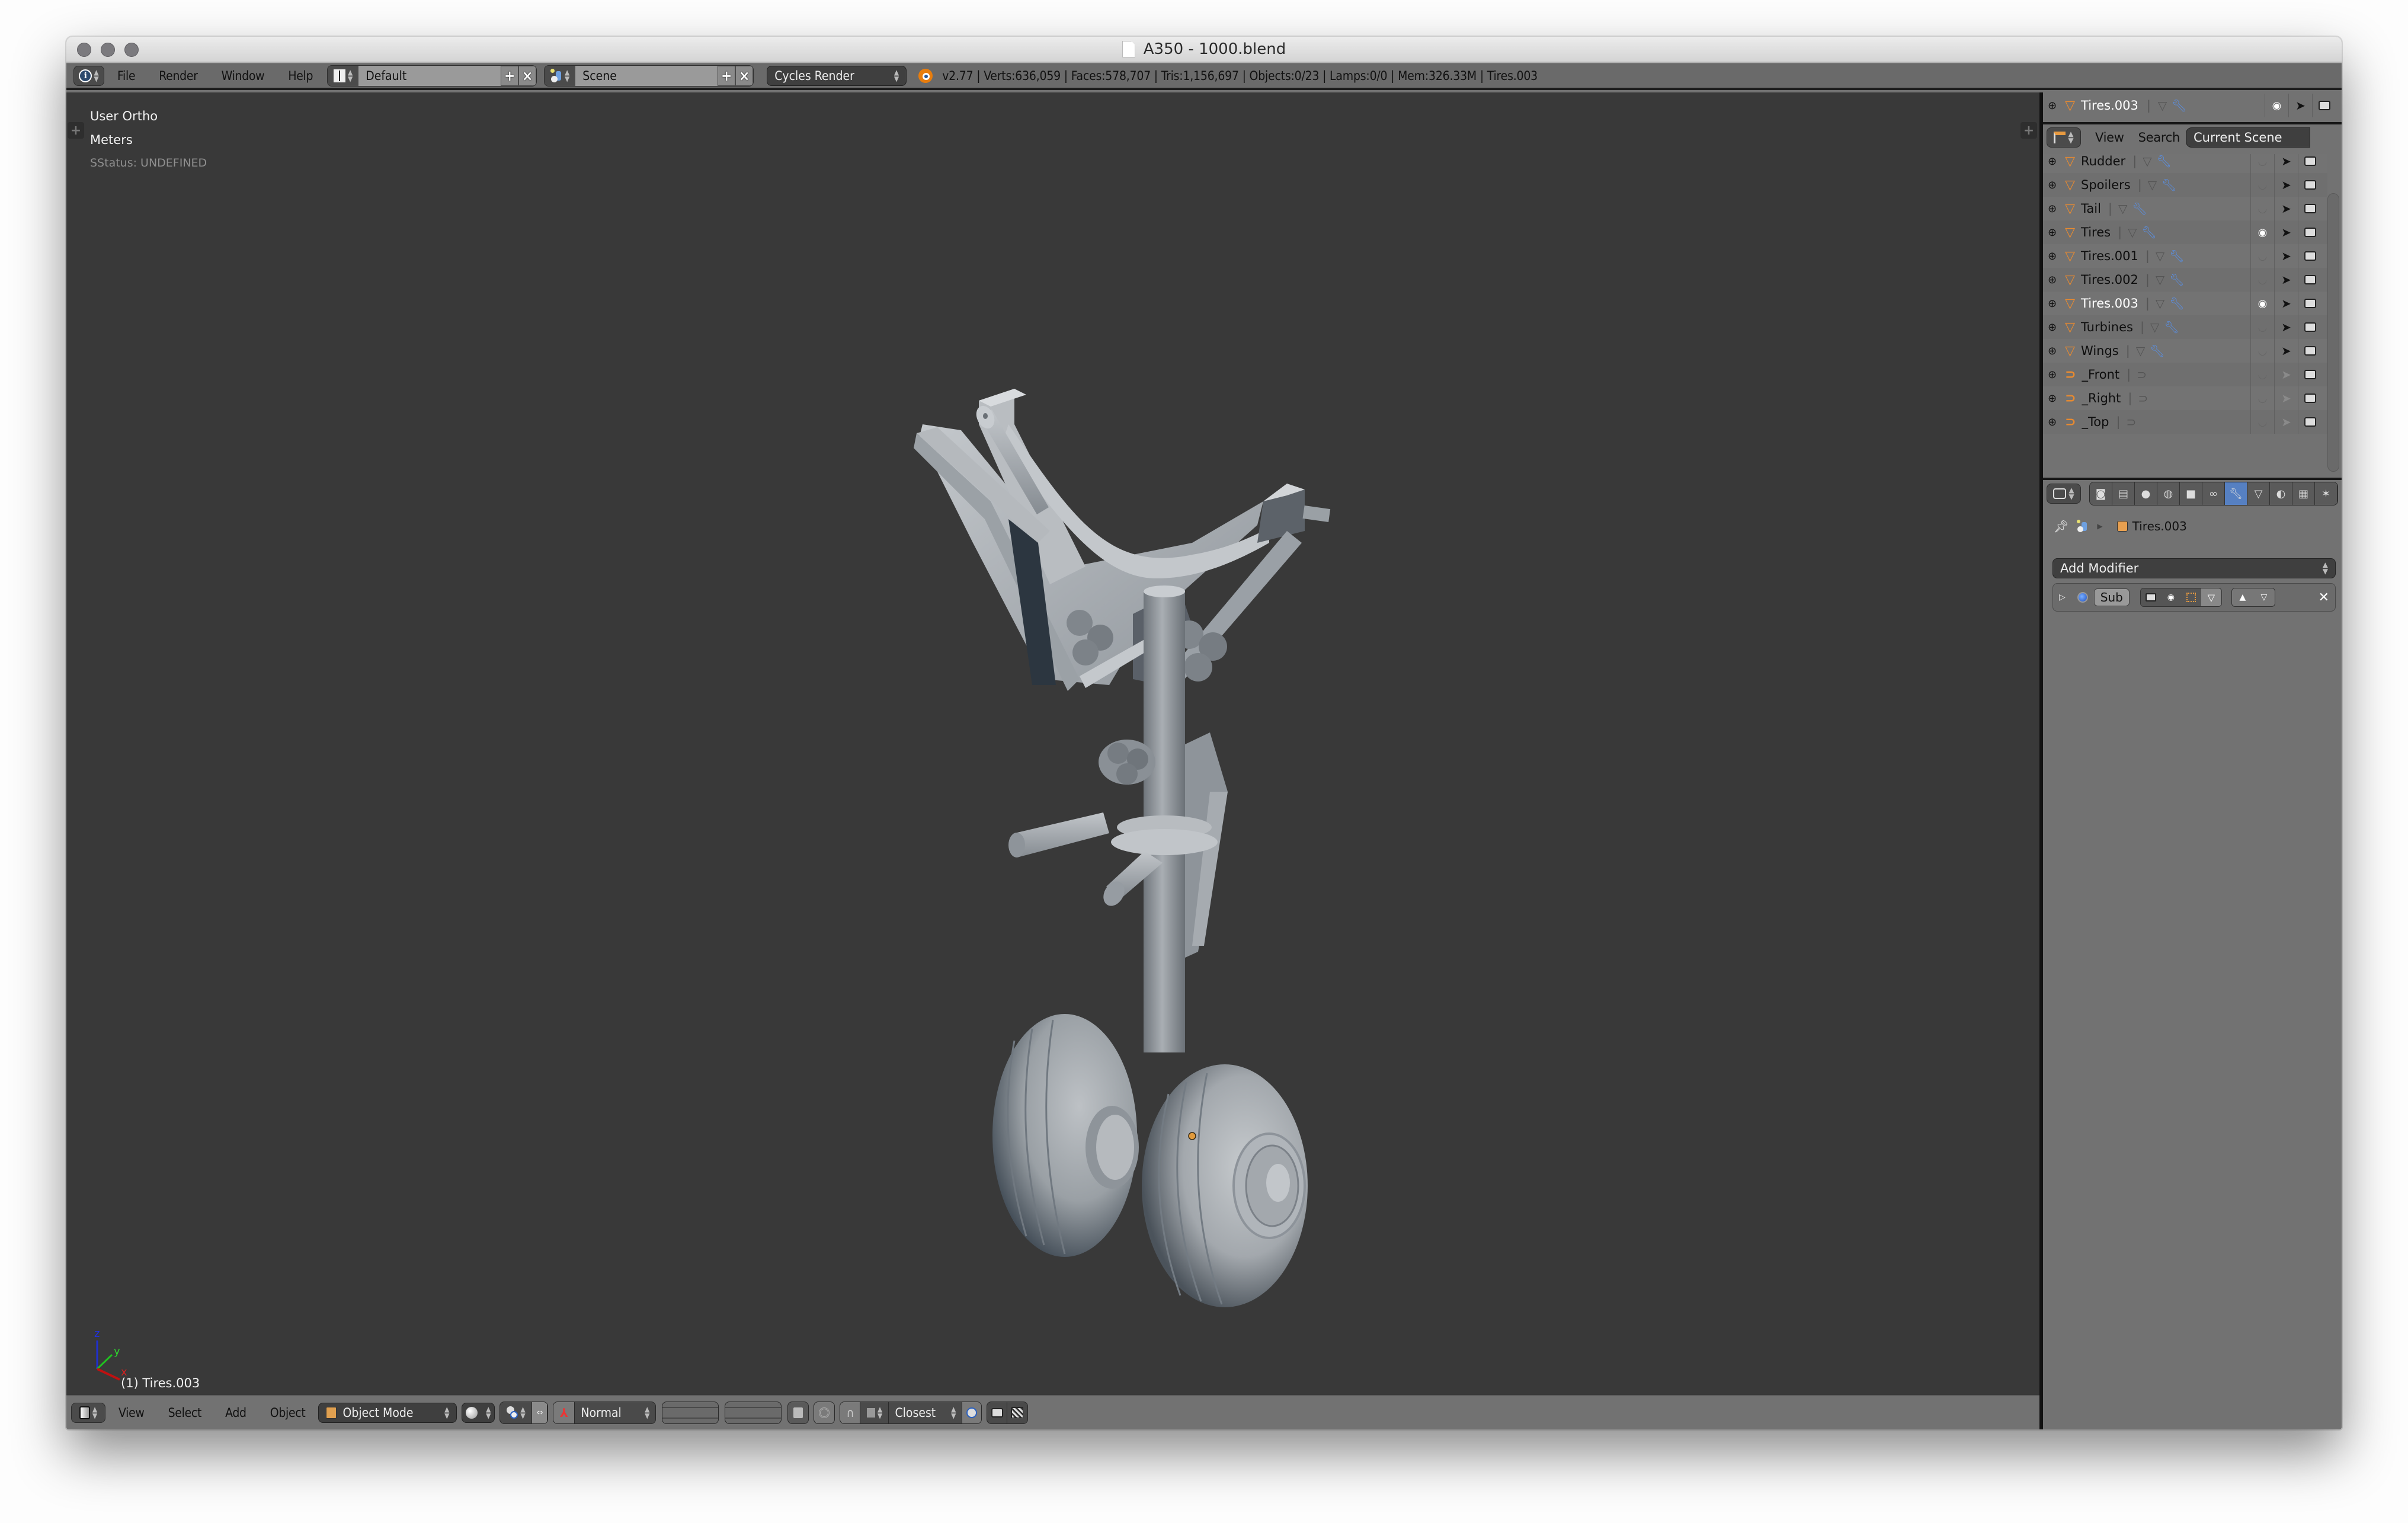  I want to click on menu-object: Object, so click(288, 1413).